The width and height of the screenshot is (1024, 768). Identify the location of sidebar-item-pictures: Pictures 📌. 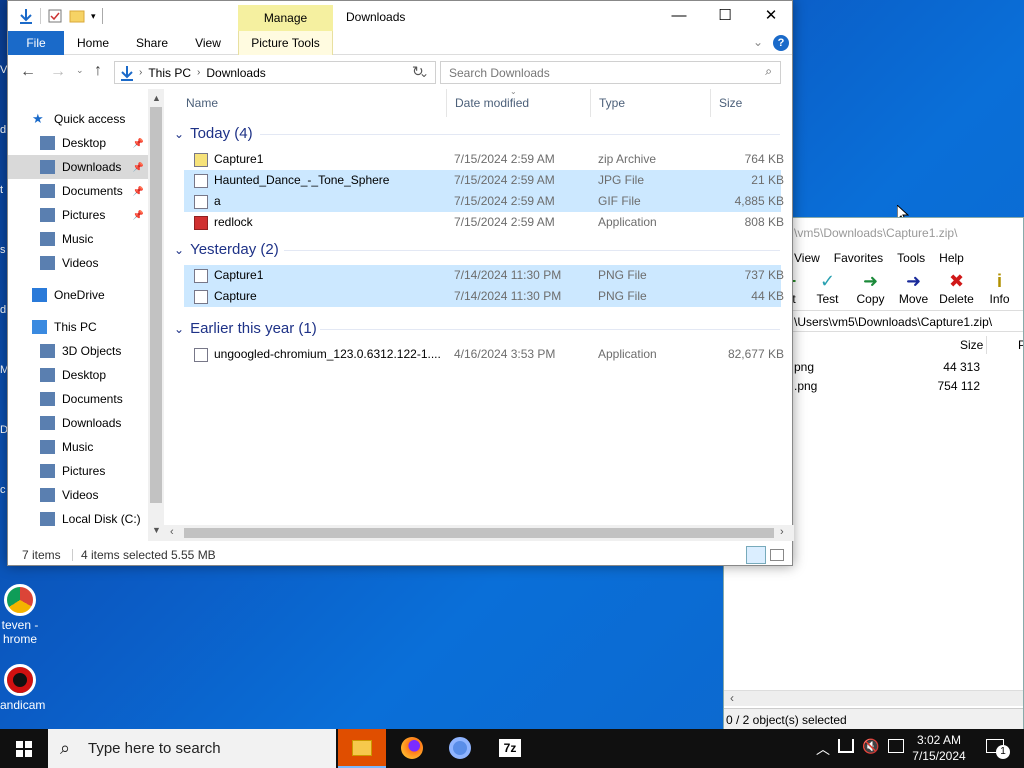
(78, 215).